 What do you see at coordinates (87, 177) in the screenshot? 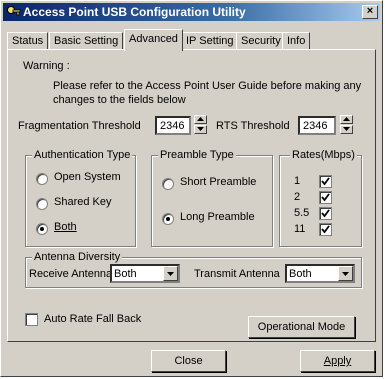
I see `radio-open-system-label: Open System` at bounding box center [87, 177].